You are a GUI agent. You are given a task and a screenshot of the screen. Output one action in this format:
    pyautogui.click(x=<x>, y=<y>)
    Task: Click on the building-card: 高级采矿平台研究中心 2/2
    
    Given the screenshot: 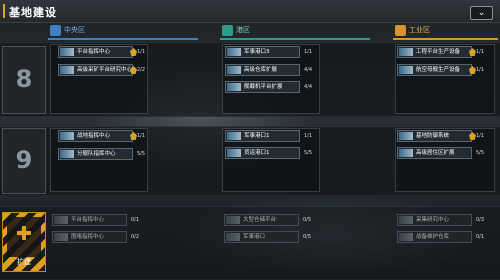 What is the action you would take?
    pyautogui.click(x=101, y=70)
    